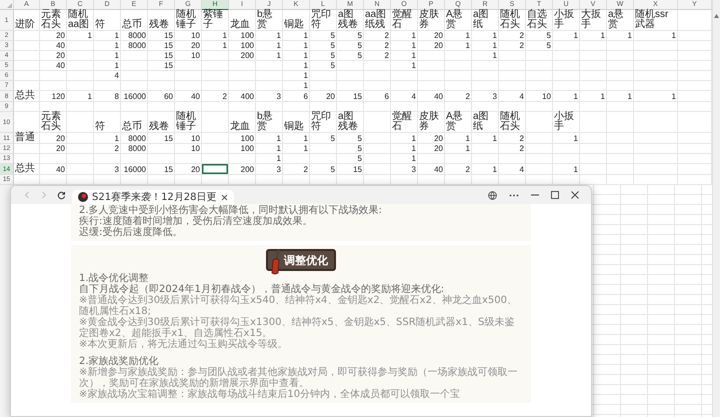 The image size is (720, 417). Describe the element at coordinates (242, 122) in the screenshot. I see `table-cell: 龙血` at that location.